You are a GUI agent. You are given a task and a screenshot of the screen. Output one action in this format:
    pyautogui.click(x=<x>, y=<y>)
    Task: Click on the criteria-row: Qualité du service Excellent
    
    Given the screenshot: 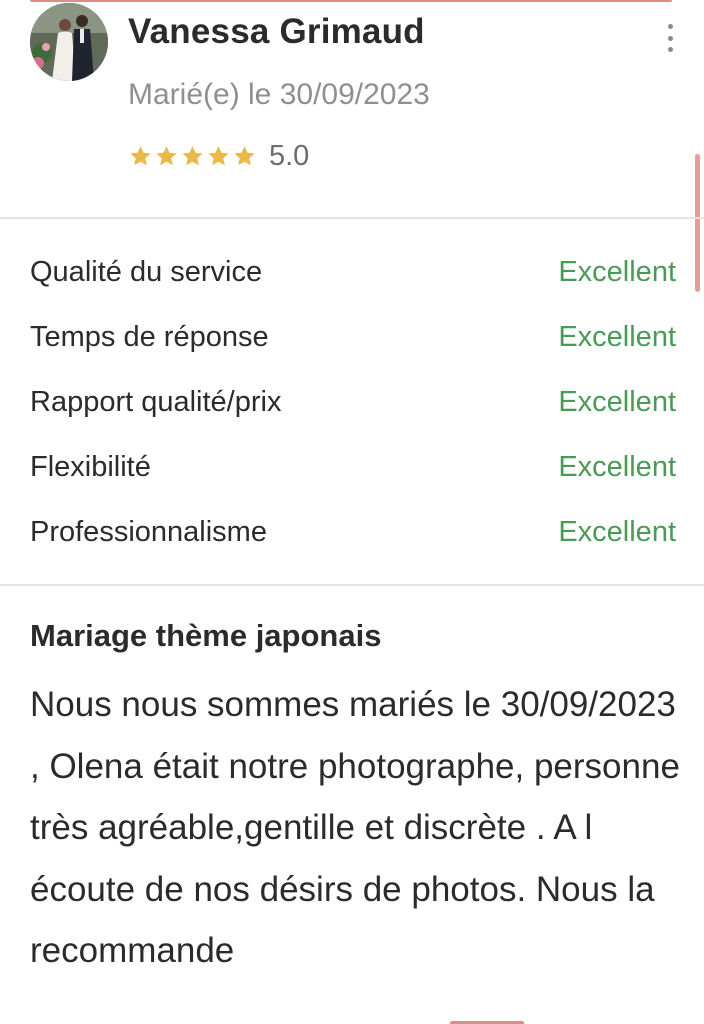 What is the action you would take?
    pyautogui.click(x=353, y=272)
    